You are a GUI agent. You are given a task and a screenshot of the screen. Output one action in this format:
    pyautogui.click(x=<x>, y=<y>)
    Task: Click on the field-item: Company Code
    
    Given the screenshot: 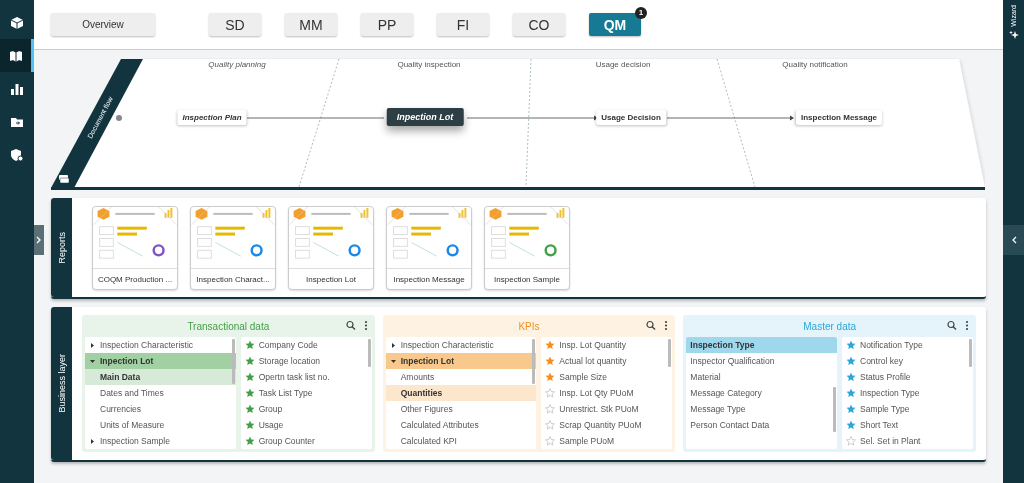 What is the action you would take?
    pyautogui.click(x=306, y=345)
    